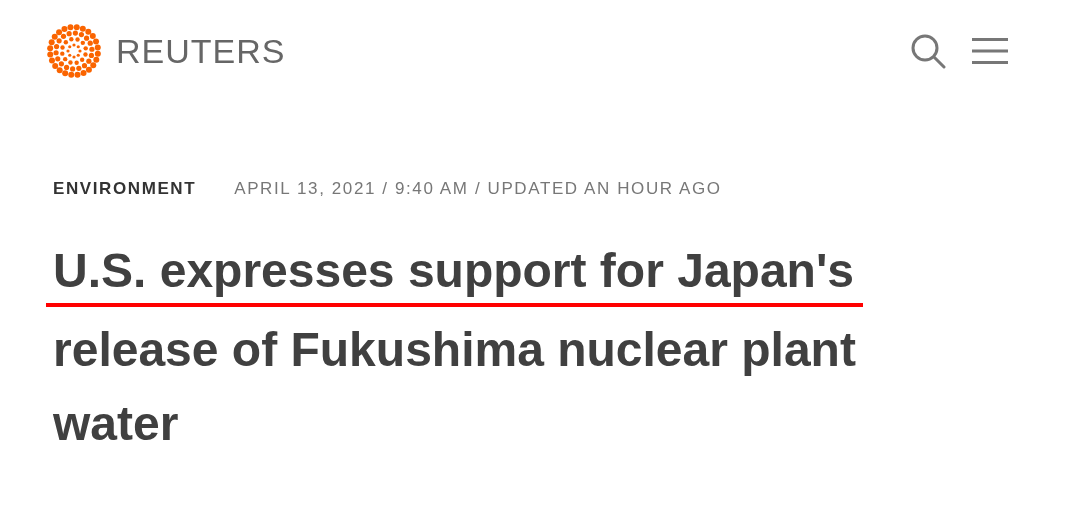  What do you see at coordinates (478, 189) in the screenshot?
I see `dateline: APRIL 13, 2021 / 9:40 AM / UPDATED AN HOUR AGO` at bounding box center [478, 189].